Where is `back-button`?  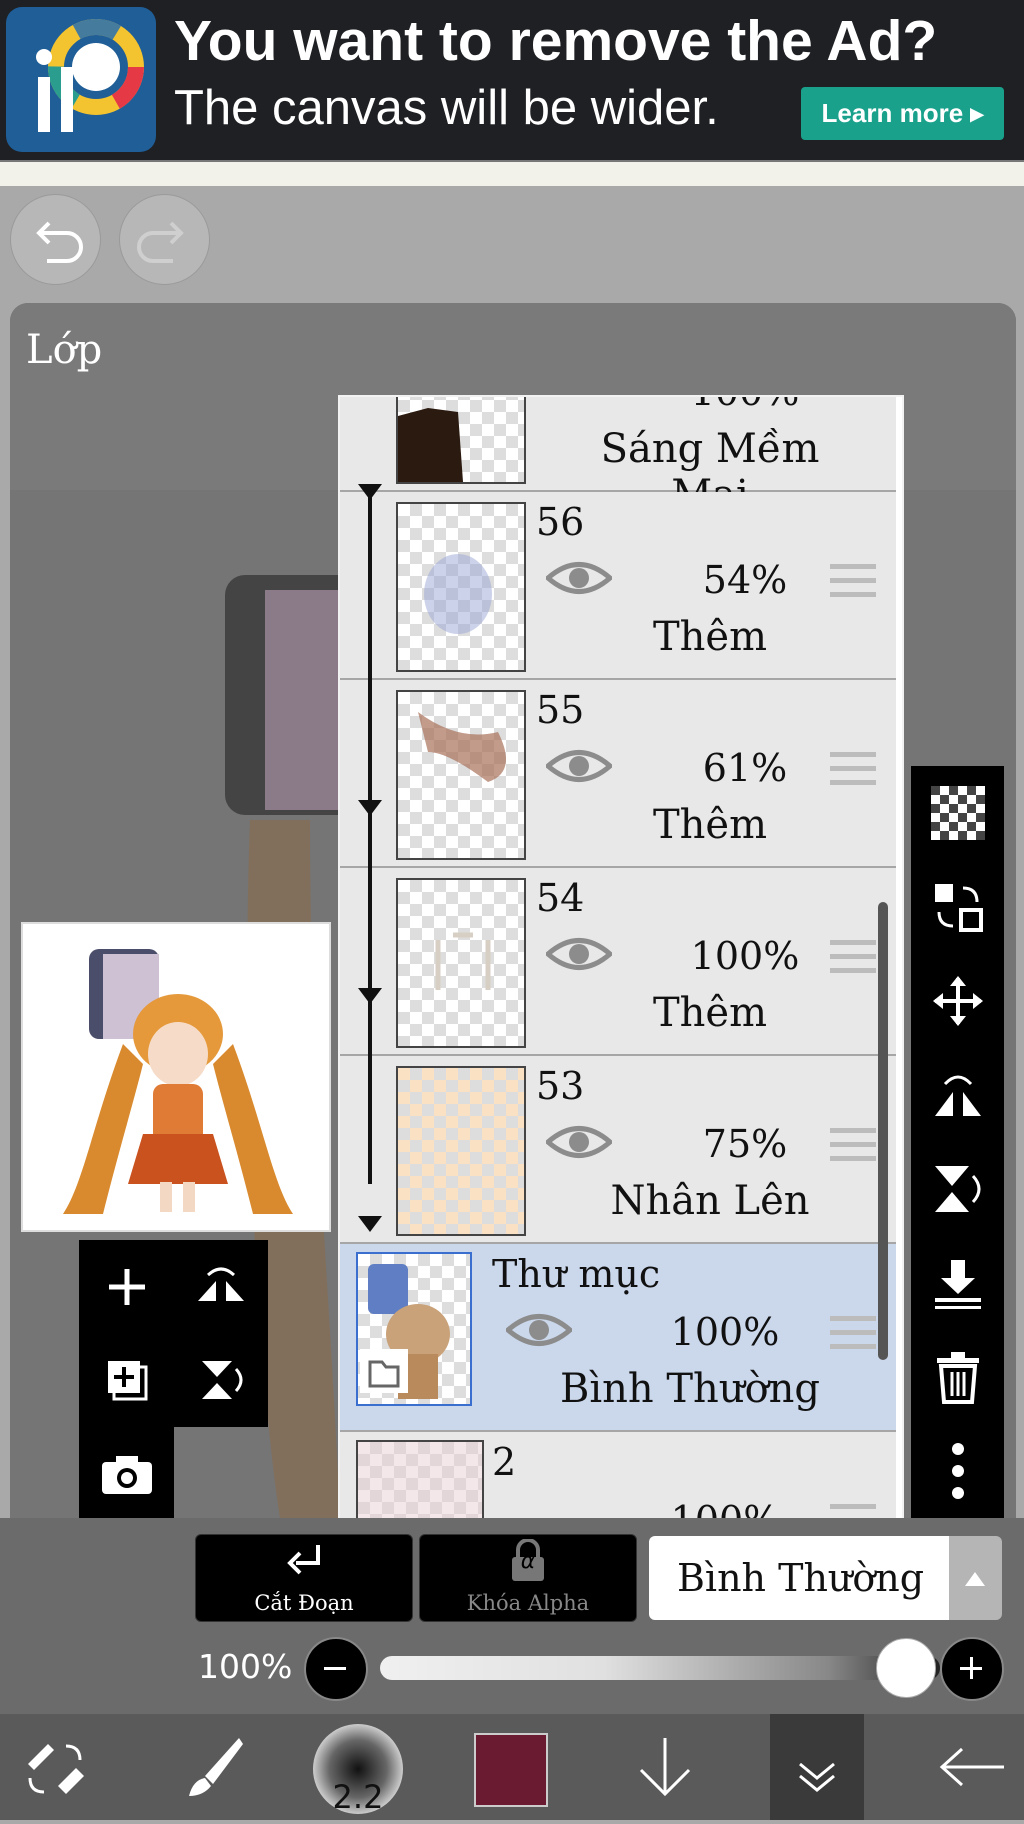
back-button is located at coordinates (973, 1767).